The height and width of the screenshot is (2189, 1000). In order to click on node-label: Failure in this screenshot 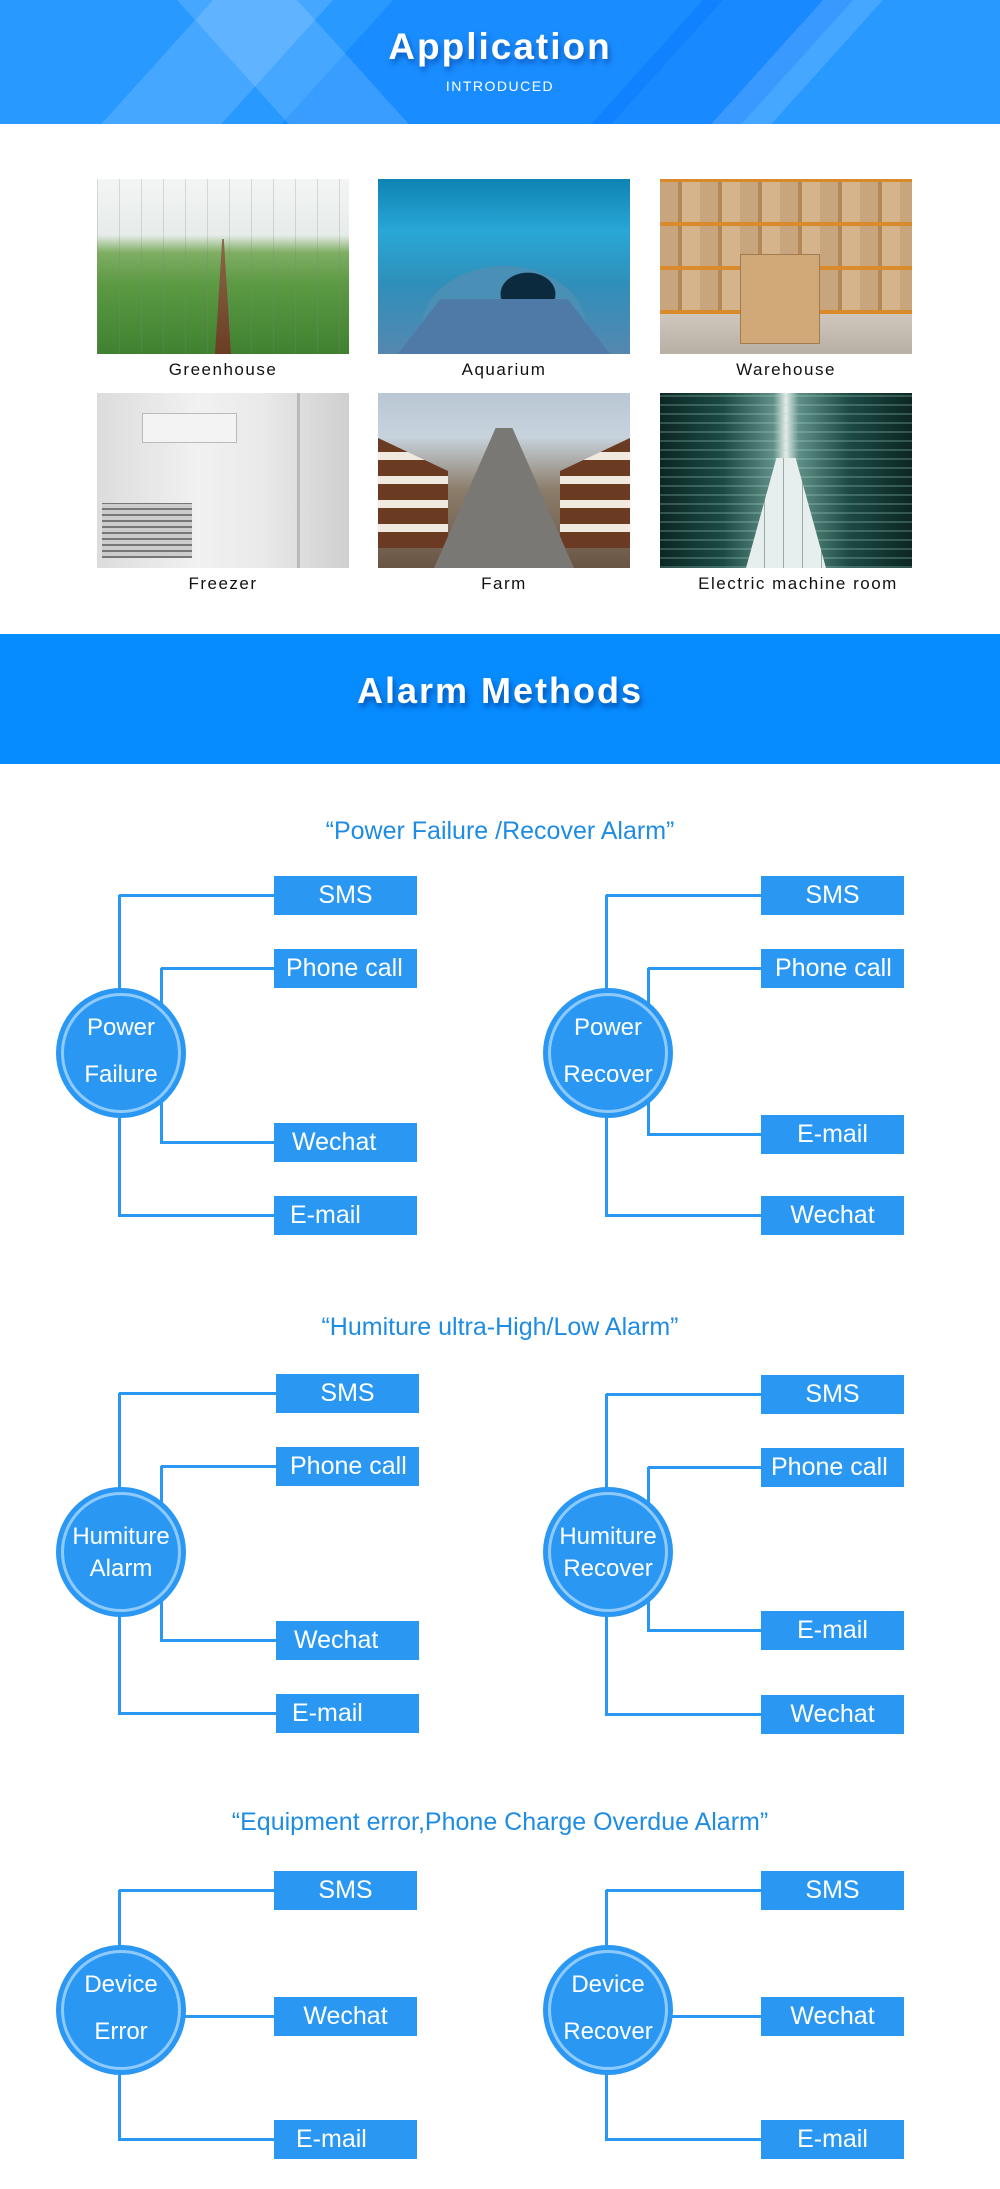, I will do `click(121, 1074)`.